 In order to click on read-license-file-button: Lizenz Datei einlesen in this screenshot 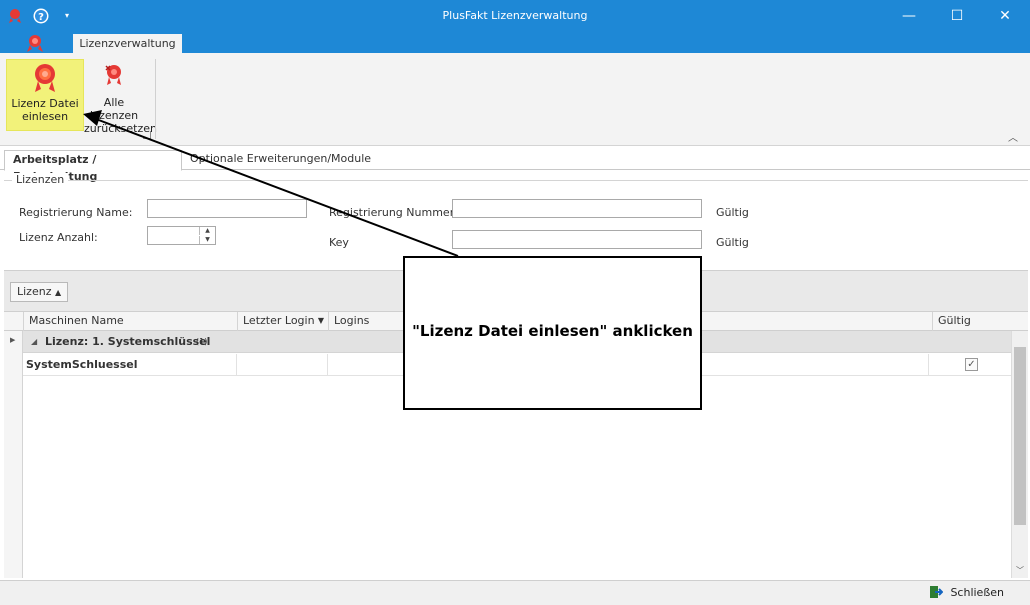, I will do `click(45, 95)`.